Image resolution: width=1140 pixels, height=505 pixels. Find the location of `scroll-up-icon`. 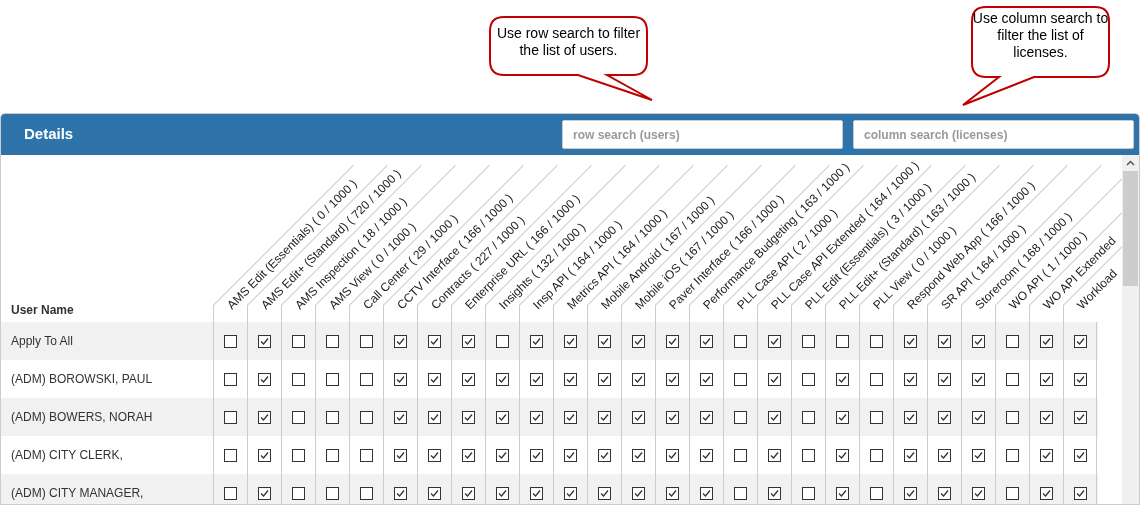

scroll-up-icon is located at coordinates (1130, 163).